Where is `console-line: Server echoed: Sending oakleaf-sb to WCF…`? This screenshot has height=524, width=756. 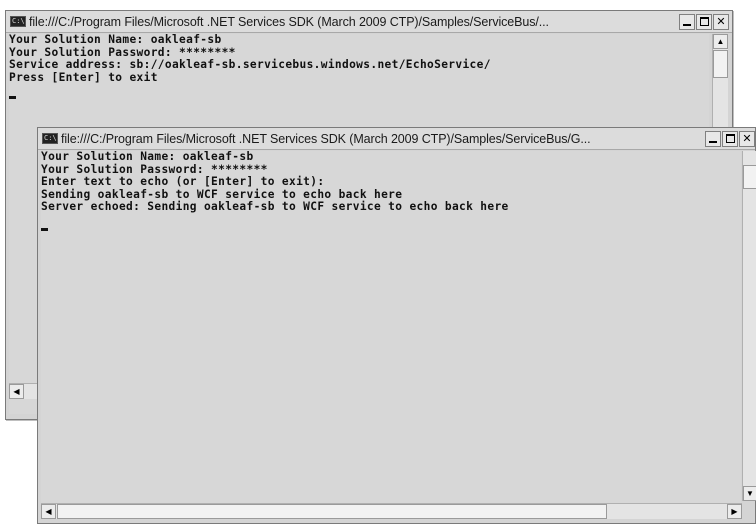 console-line: Server echoed: Sending oakleaf-sb to WCF… is located at coordinates (275, 207).